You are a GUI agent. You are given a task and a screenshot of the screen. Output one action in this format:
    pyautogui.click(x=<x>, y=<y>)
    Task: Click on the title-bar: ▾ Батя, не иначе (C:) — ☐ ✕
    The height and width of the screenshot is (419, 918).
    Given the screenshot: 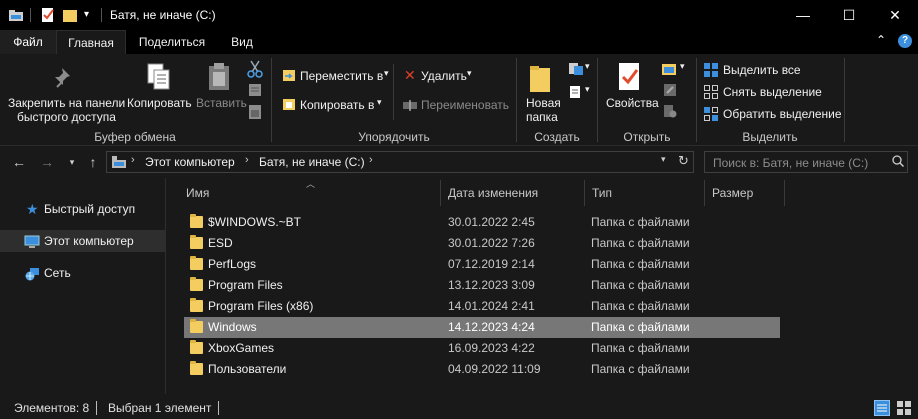 What is the action you would take?
    pyautogui.click(x=459, y=15)
    